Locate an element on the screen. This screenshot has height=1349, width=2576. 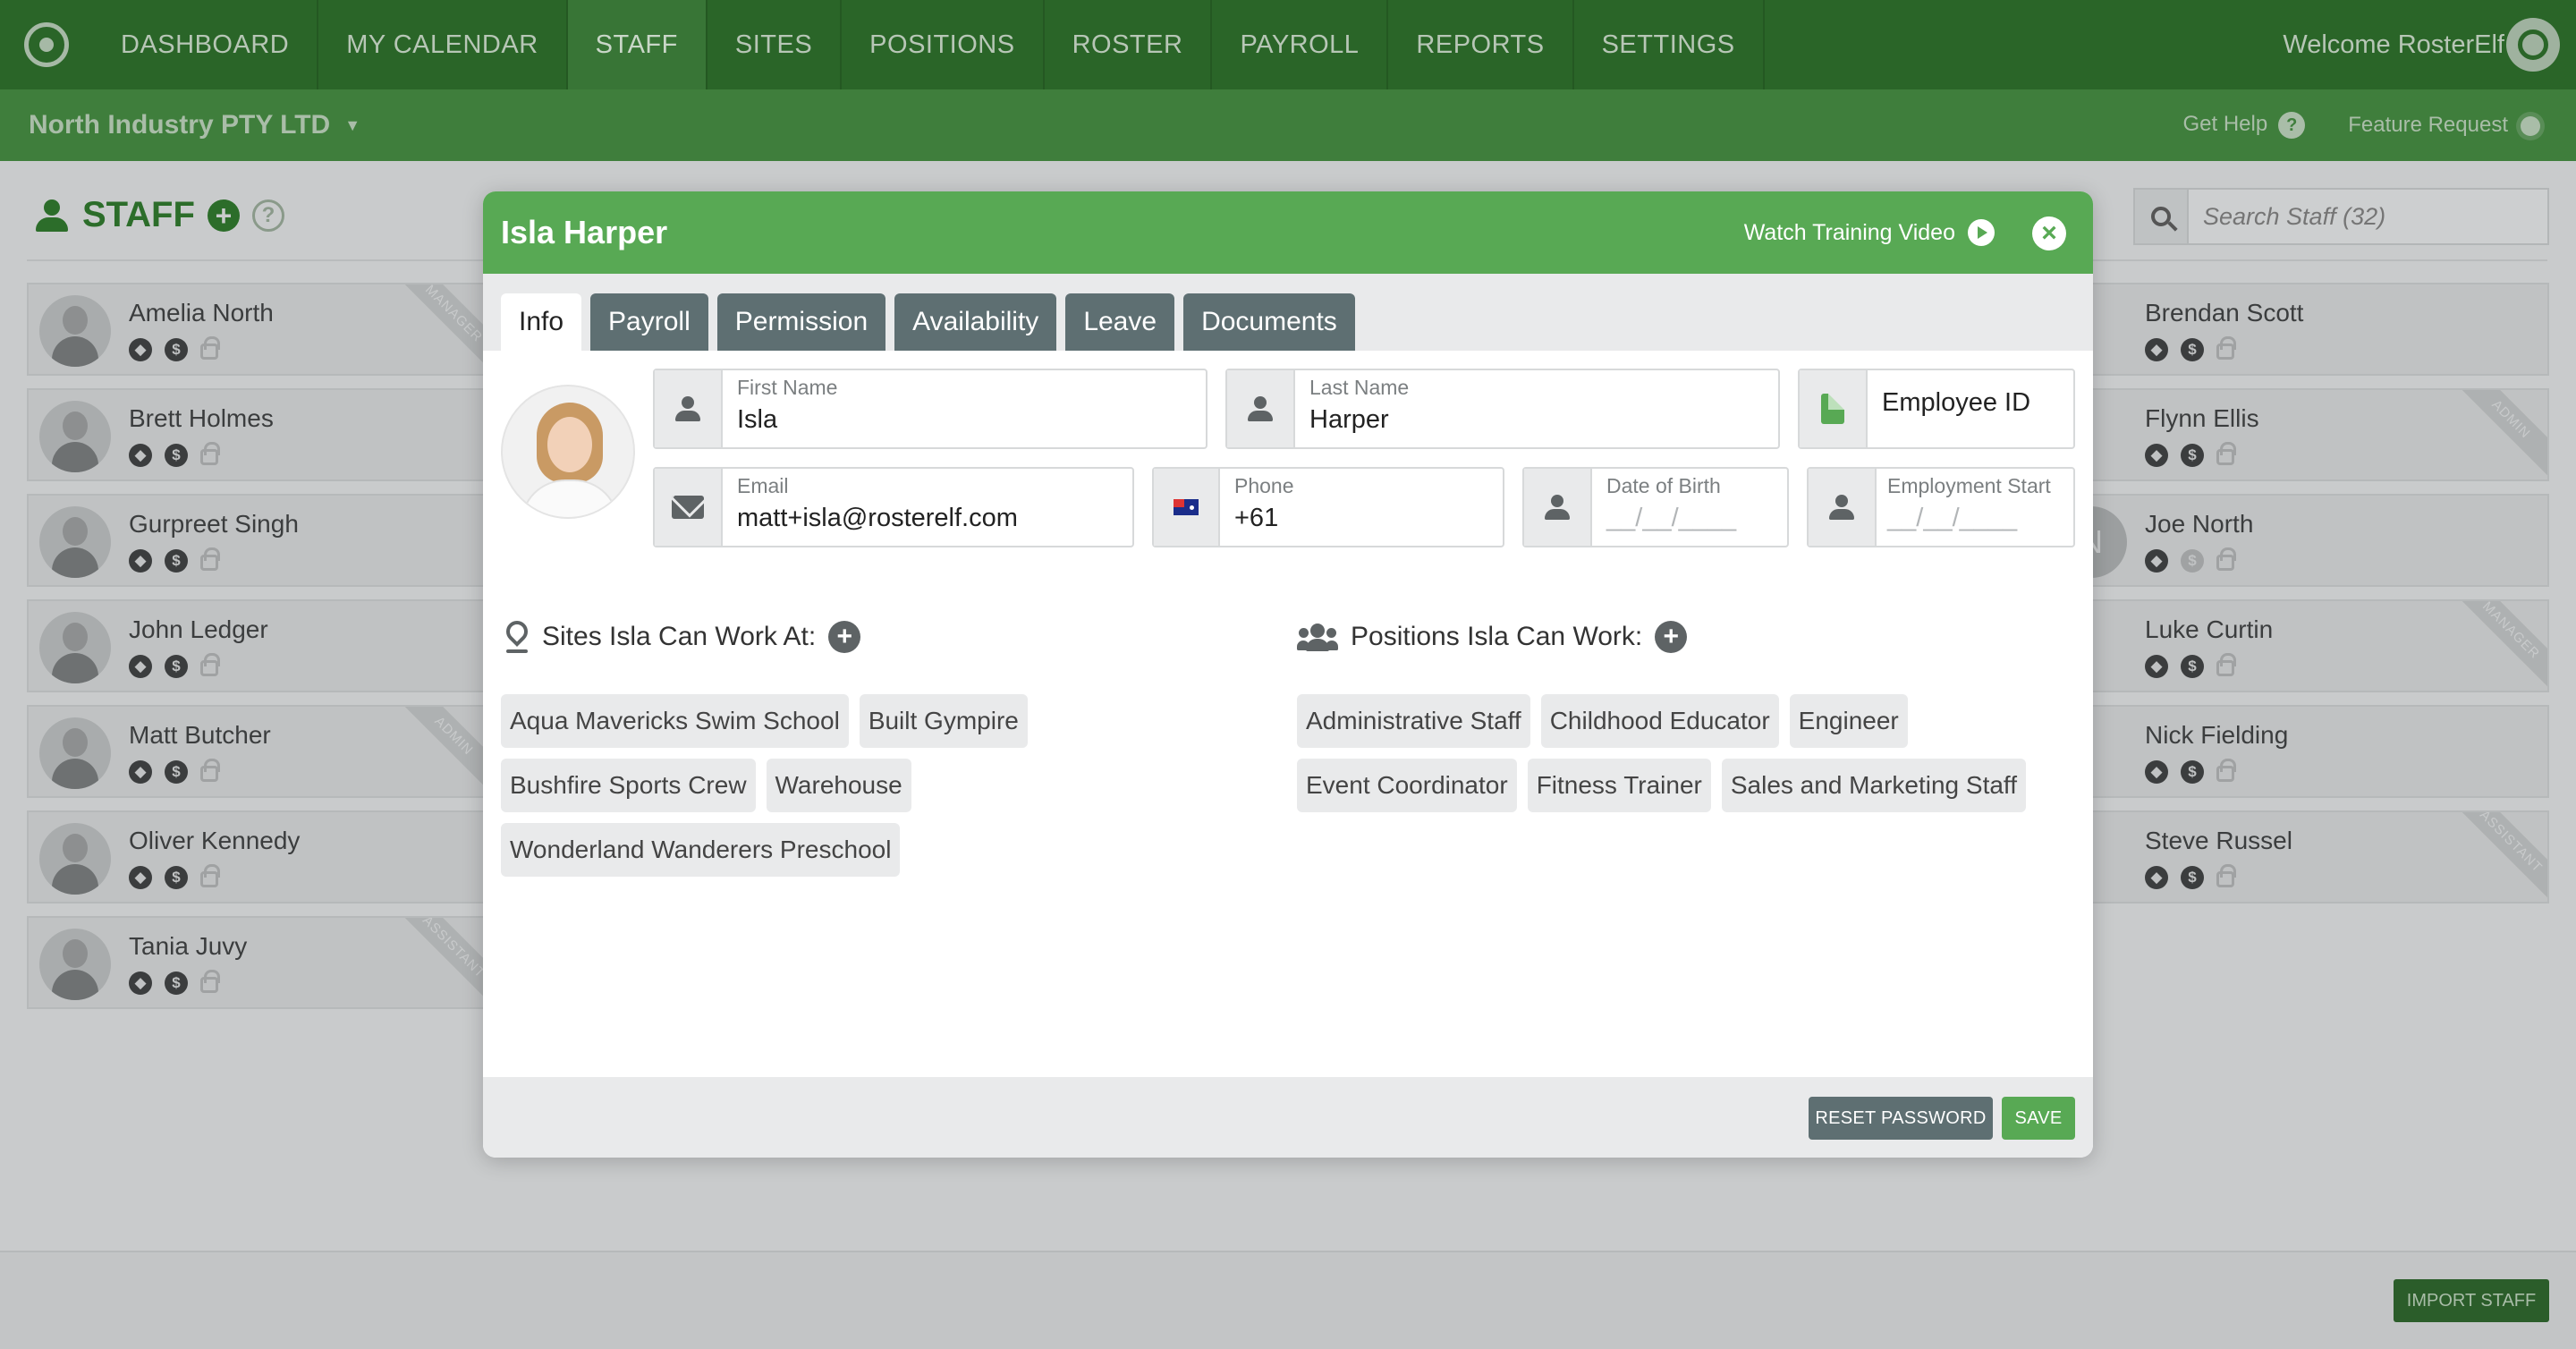
add-position-icon: + is located at coordinates (1671, 637).